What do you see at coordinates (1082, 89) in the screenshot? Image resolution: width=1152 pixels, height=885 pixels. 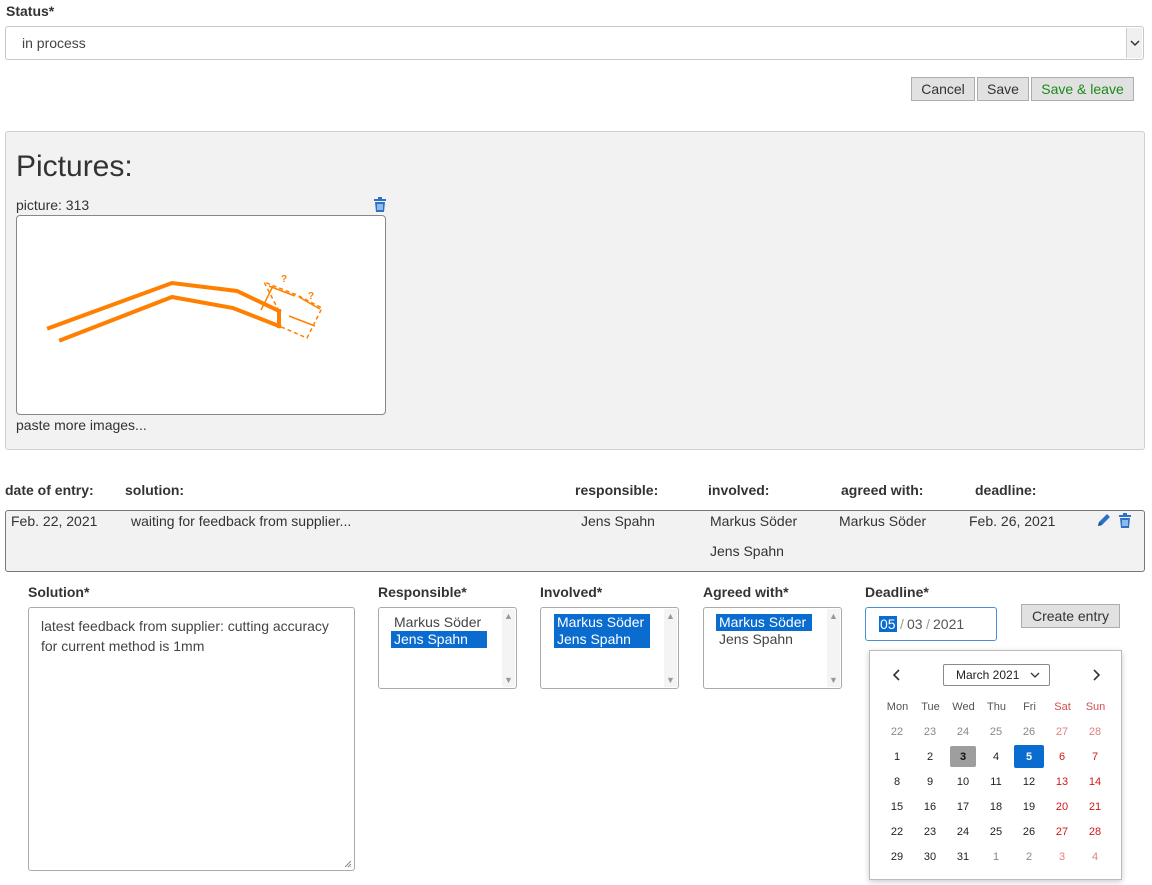 I see `save-and-leave-button: Save & leave` at bounding box center [1082, 89].